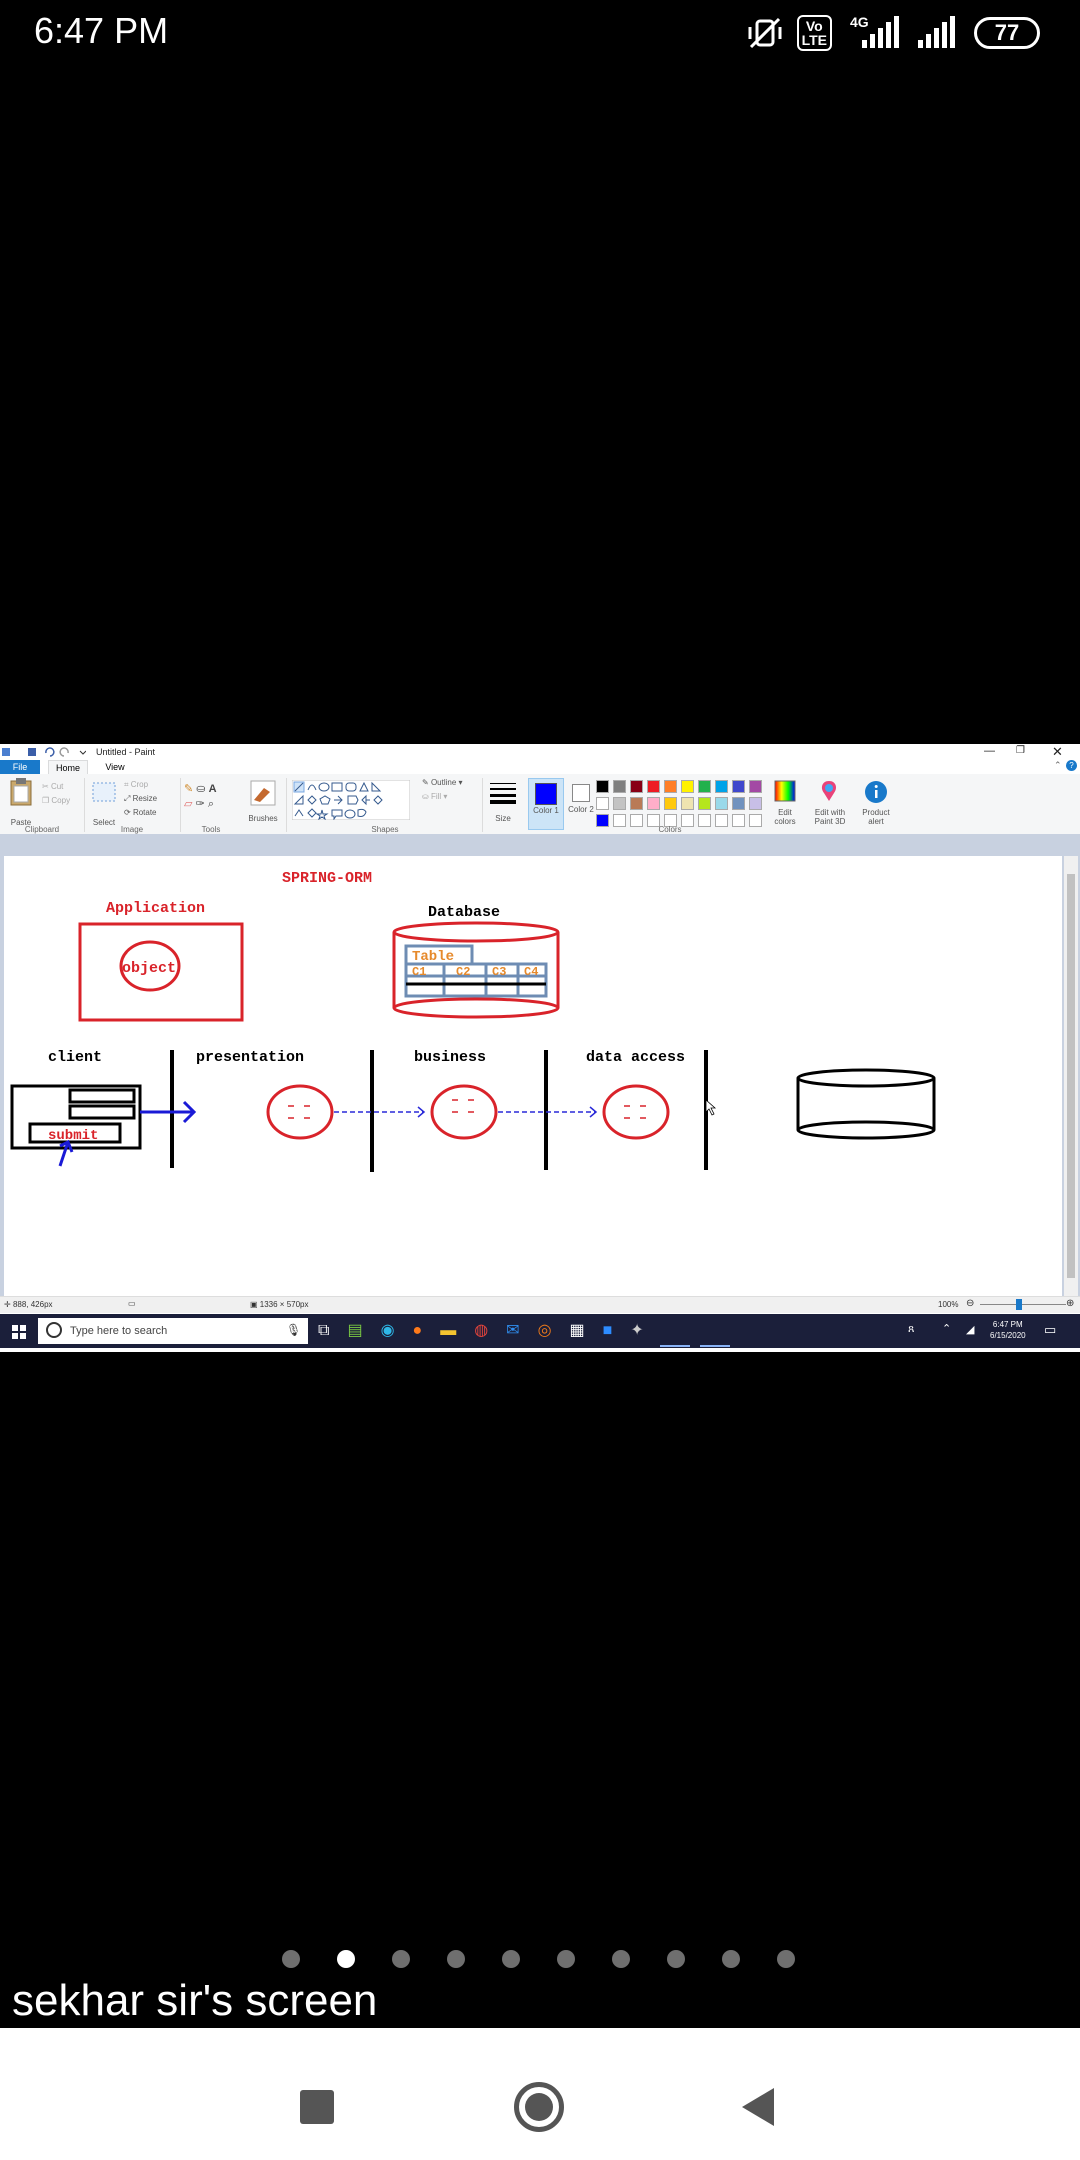 Image resolution: width=1080 pixels, height=2160 pixels. What do you see at coordinates (539, 2107) in the screenshot?
I see `home-button` at bounding box center [539, 2107].